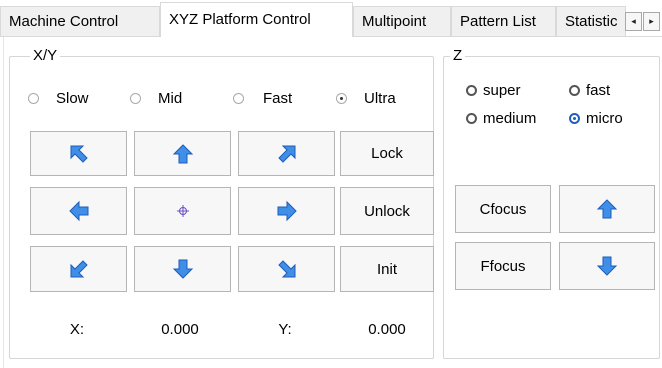 Image resolution: width=662 pixels, height=368 pixels. I want to click on x-label: X:, so click(77, 329).